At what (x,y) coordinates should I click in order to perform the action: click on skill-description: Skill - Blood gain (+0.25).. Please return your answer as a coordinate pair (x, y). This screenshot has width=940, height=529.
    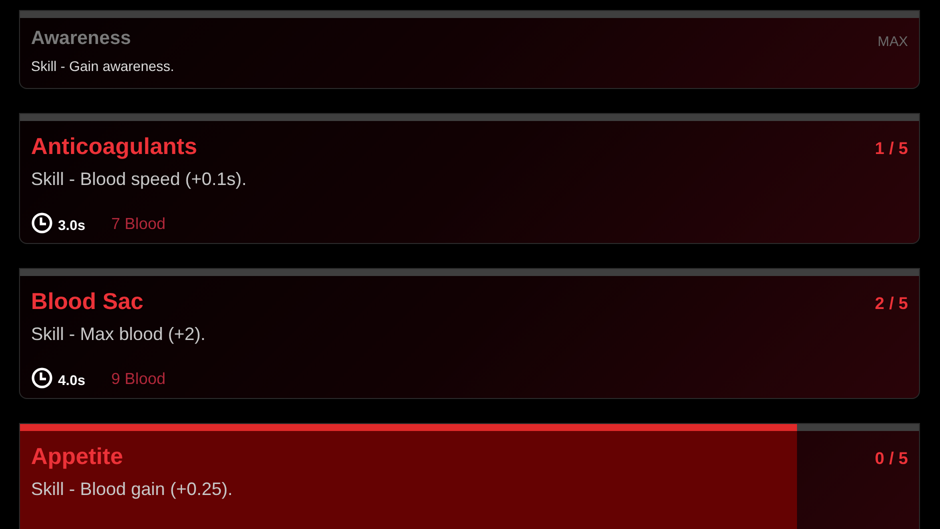
    Looking at the image, I should click on (132, 489).